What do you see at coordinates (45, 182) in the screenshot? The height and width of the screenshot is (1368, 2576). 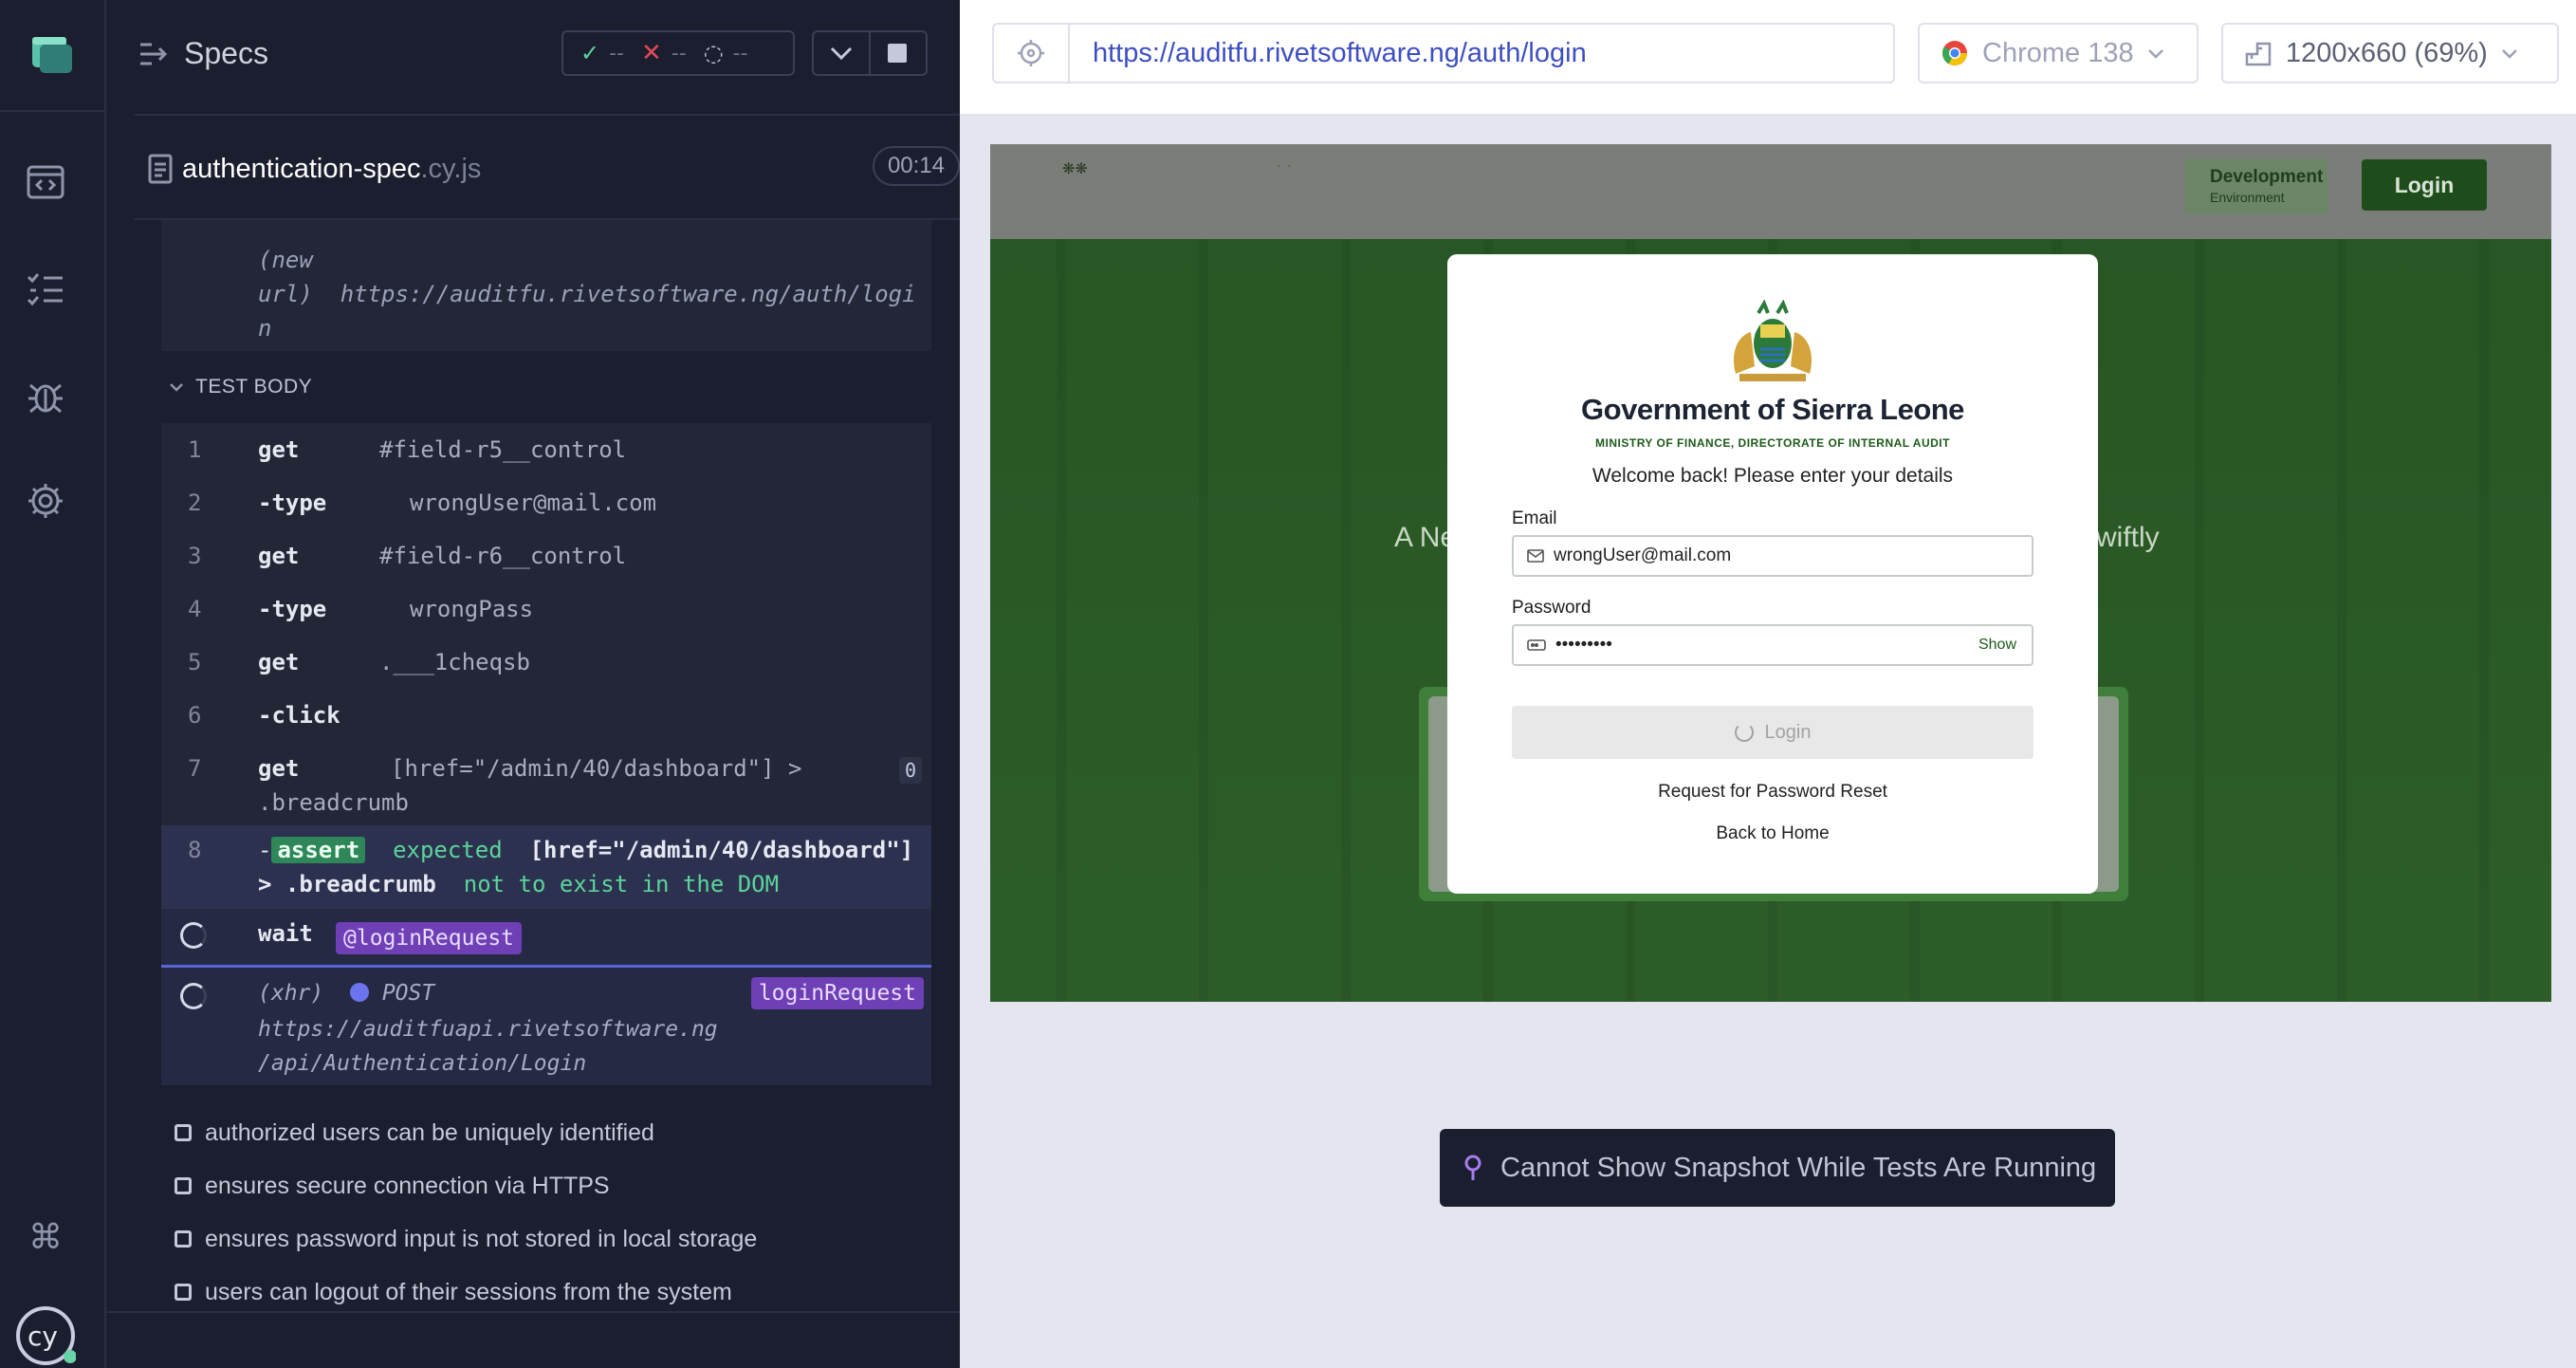 I see `specs-nav-icon` at bounding box center [45, 182].